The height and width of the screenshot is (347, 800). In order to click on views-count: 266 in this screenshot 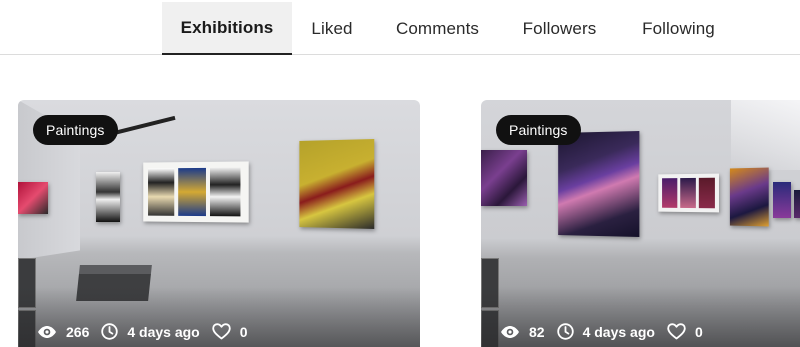, I will do `click(78, 331)`.